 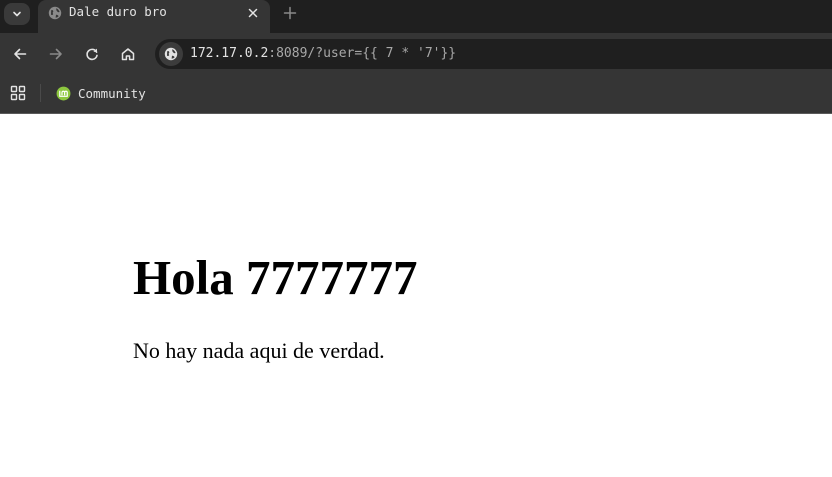 I want to click on reload-button, so click(x=92, y=54).